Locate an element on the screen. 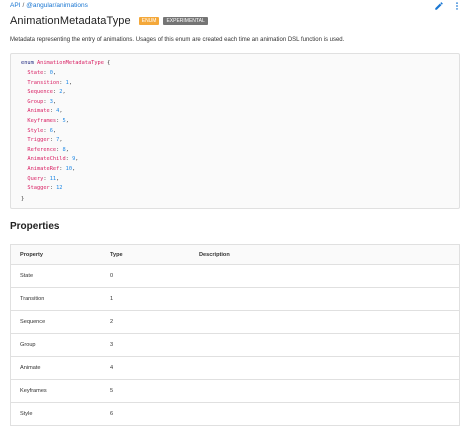 The width and height of the screenshot is (474, 432). property-type: 3 is located at coordinates (112, 345).